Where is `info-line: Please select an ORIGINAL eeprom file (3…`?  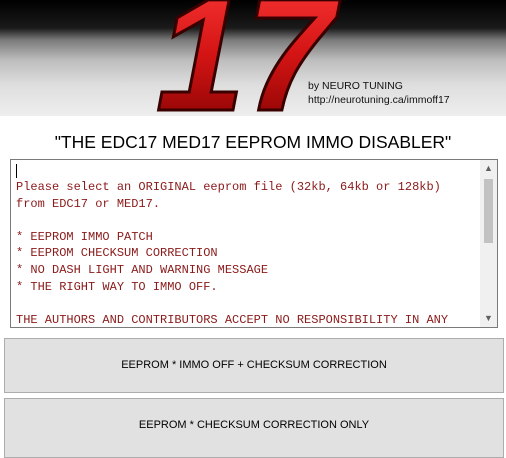 info-line: Please select an ORIGINAL eeprom file (3… is located at coordinates (228, 187).